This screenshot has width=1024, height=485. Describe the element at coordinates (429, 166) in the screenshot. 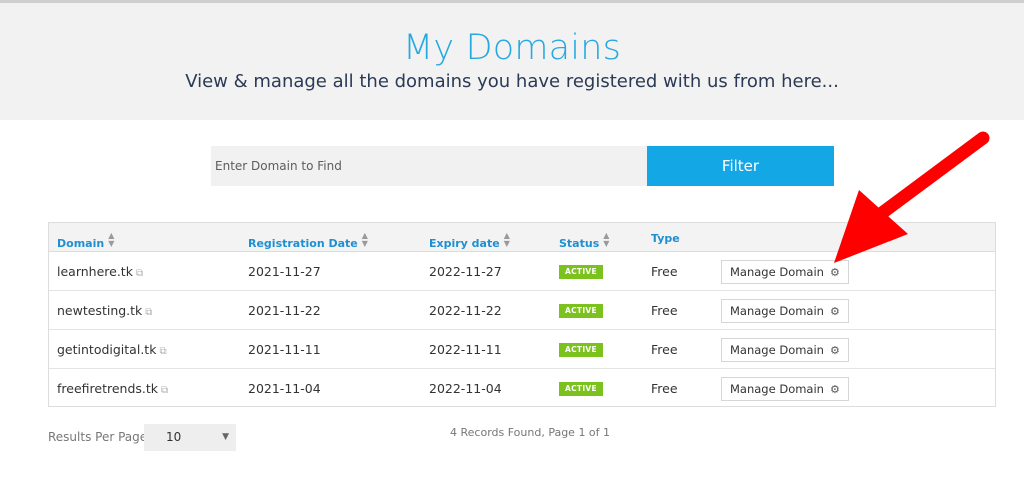

I see `domain-search-input` at that location.